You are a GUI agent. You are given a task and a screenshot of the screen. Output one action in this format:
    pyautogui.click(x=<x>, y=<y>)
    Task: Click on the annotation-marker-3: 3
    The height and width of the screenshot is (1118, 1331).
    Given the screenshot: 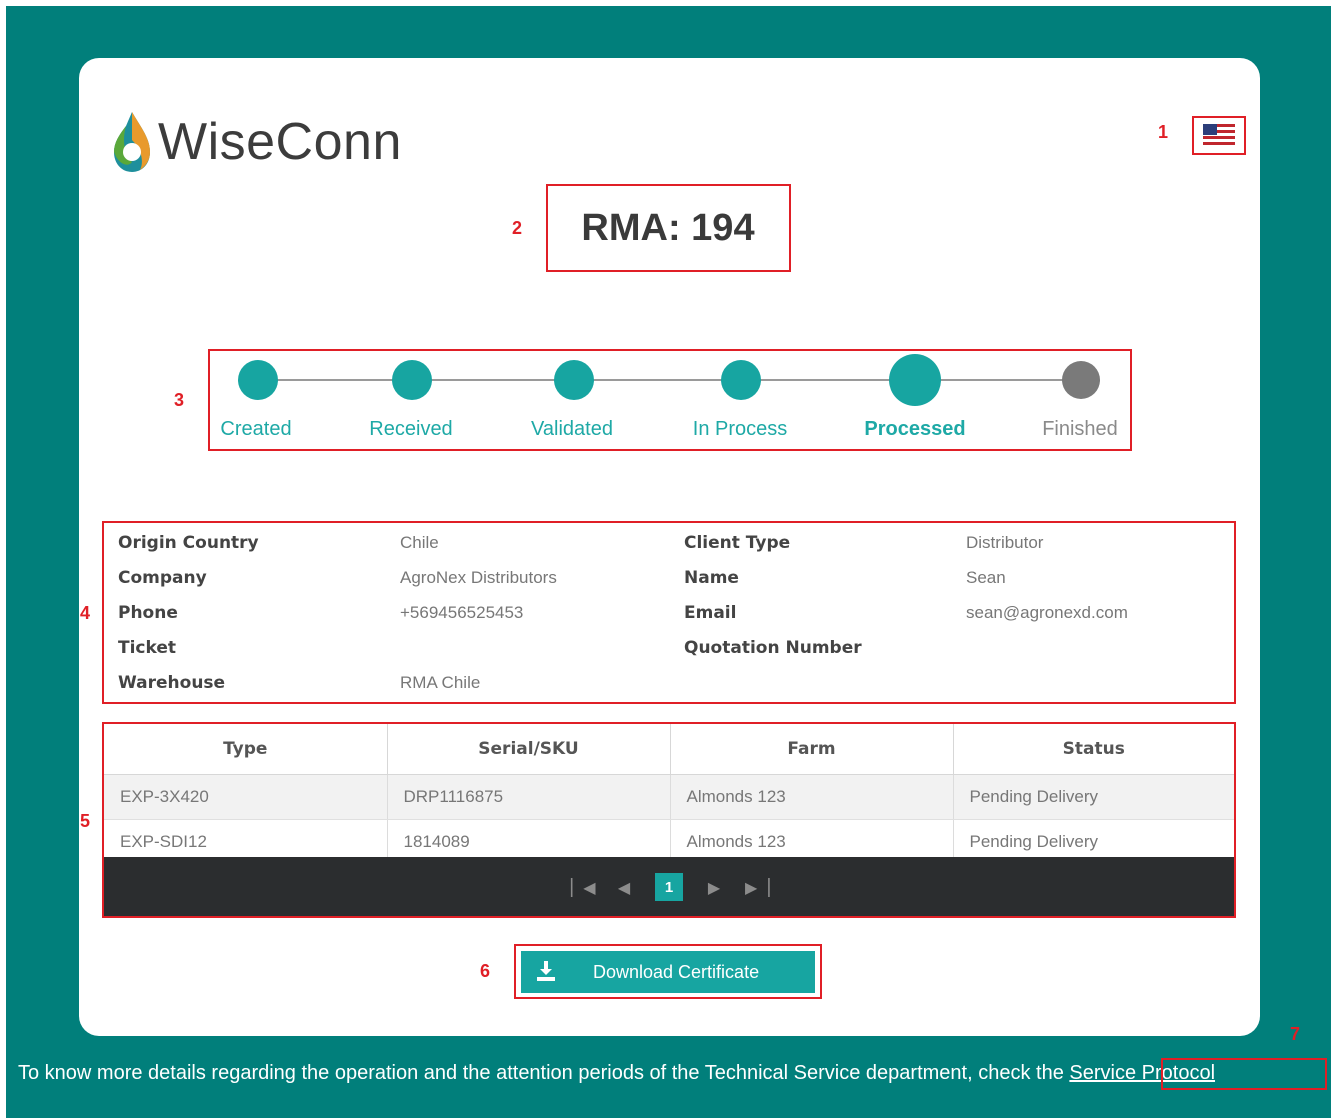 What is the action you would take?
    pyautogui.click(x=179, y=400)
    